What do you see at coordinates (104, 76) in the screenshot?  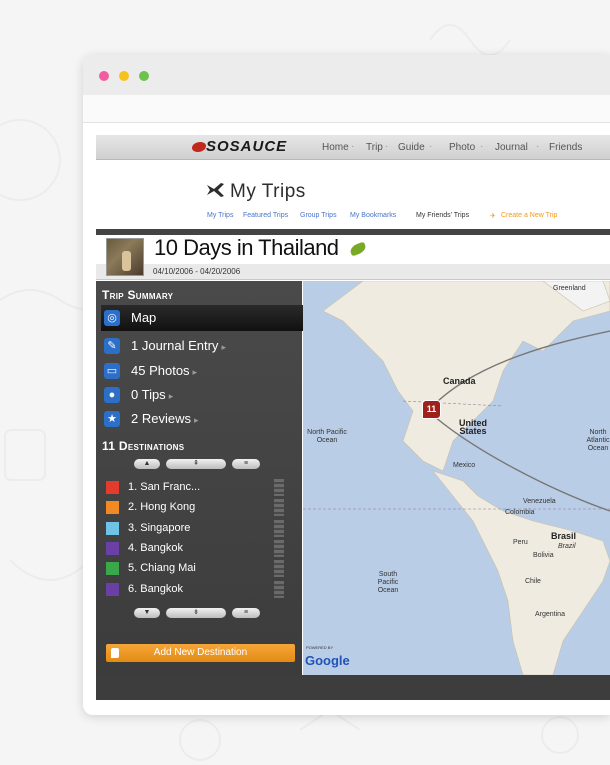 I see `close-window-button` at bounding box center [104, 76].